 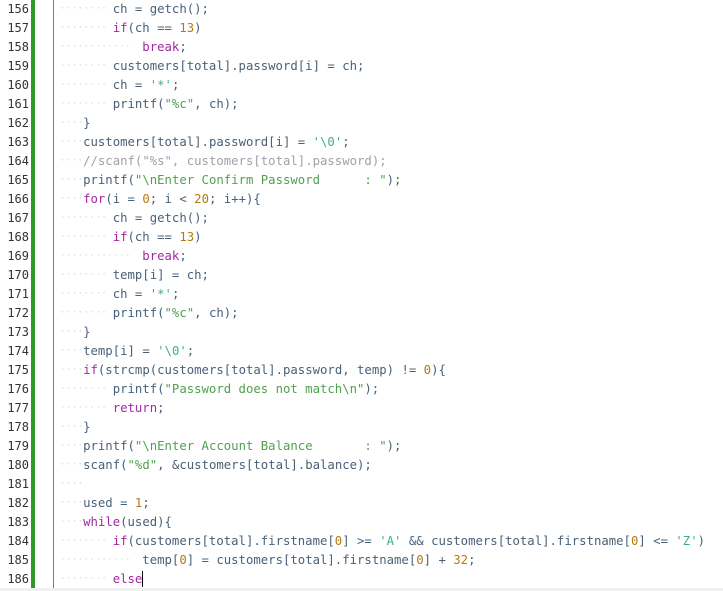 I want to click on line-number: 156, so click(x=18, y=8).